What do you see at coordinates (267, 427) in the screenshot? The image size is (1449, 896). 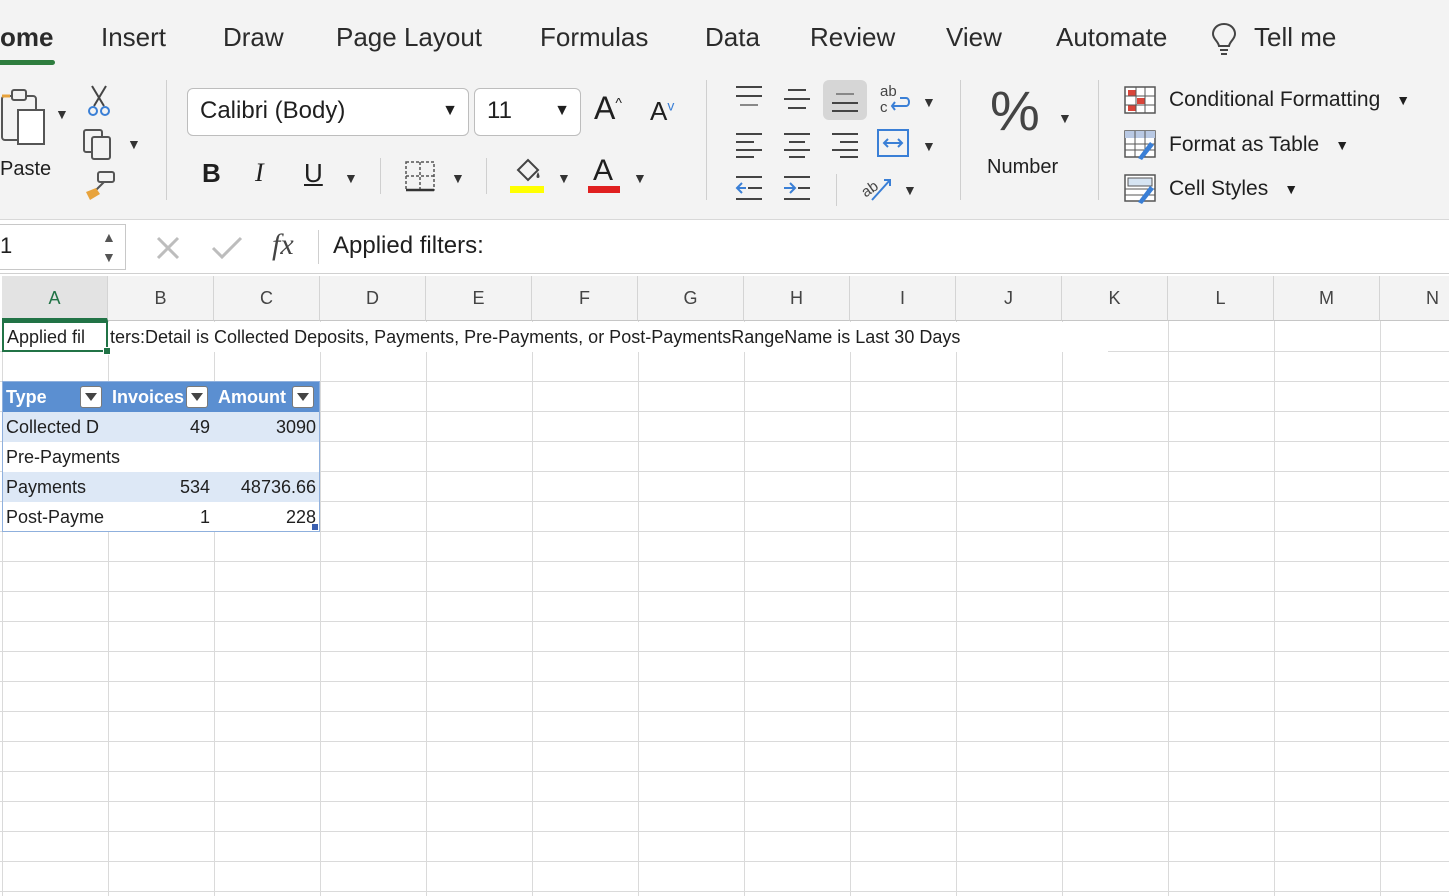 I see `table-cell-amount: 3090` at bounding box center [267, 427].